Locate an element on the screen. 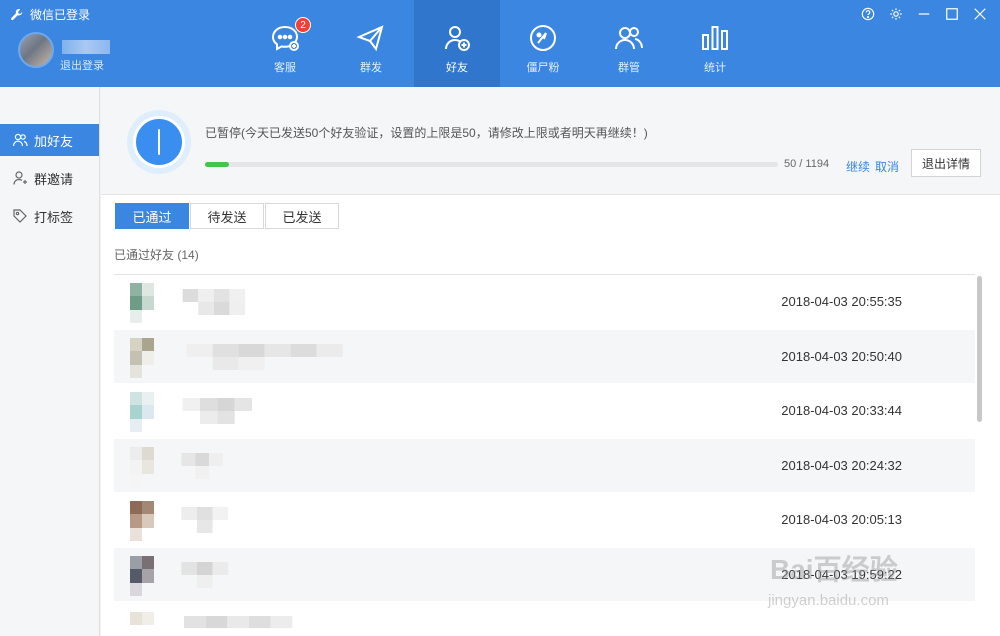  progress-bar-fill is located at coordinates (217, 164).